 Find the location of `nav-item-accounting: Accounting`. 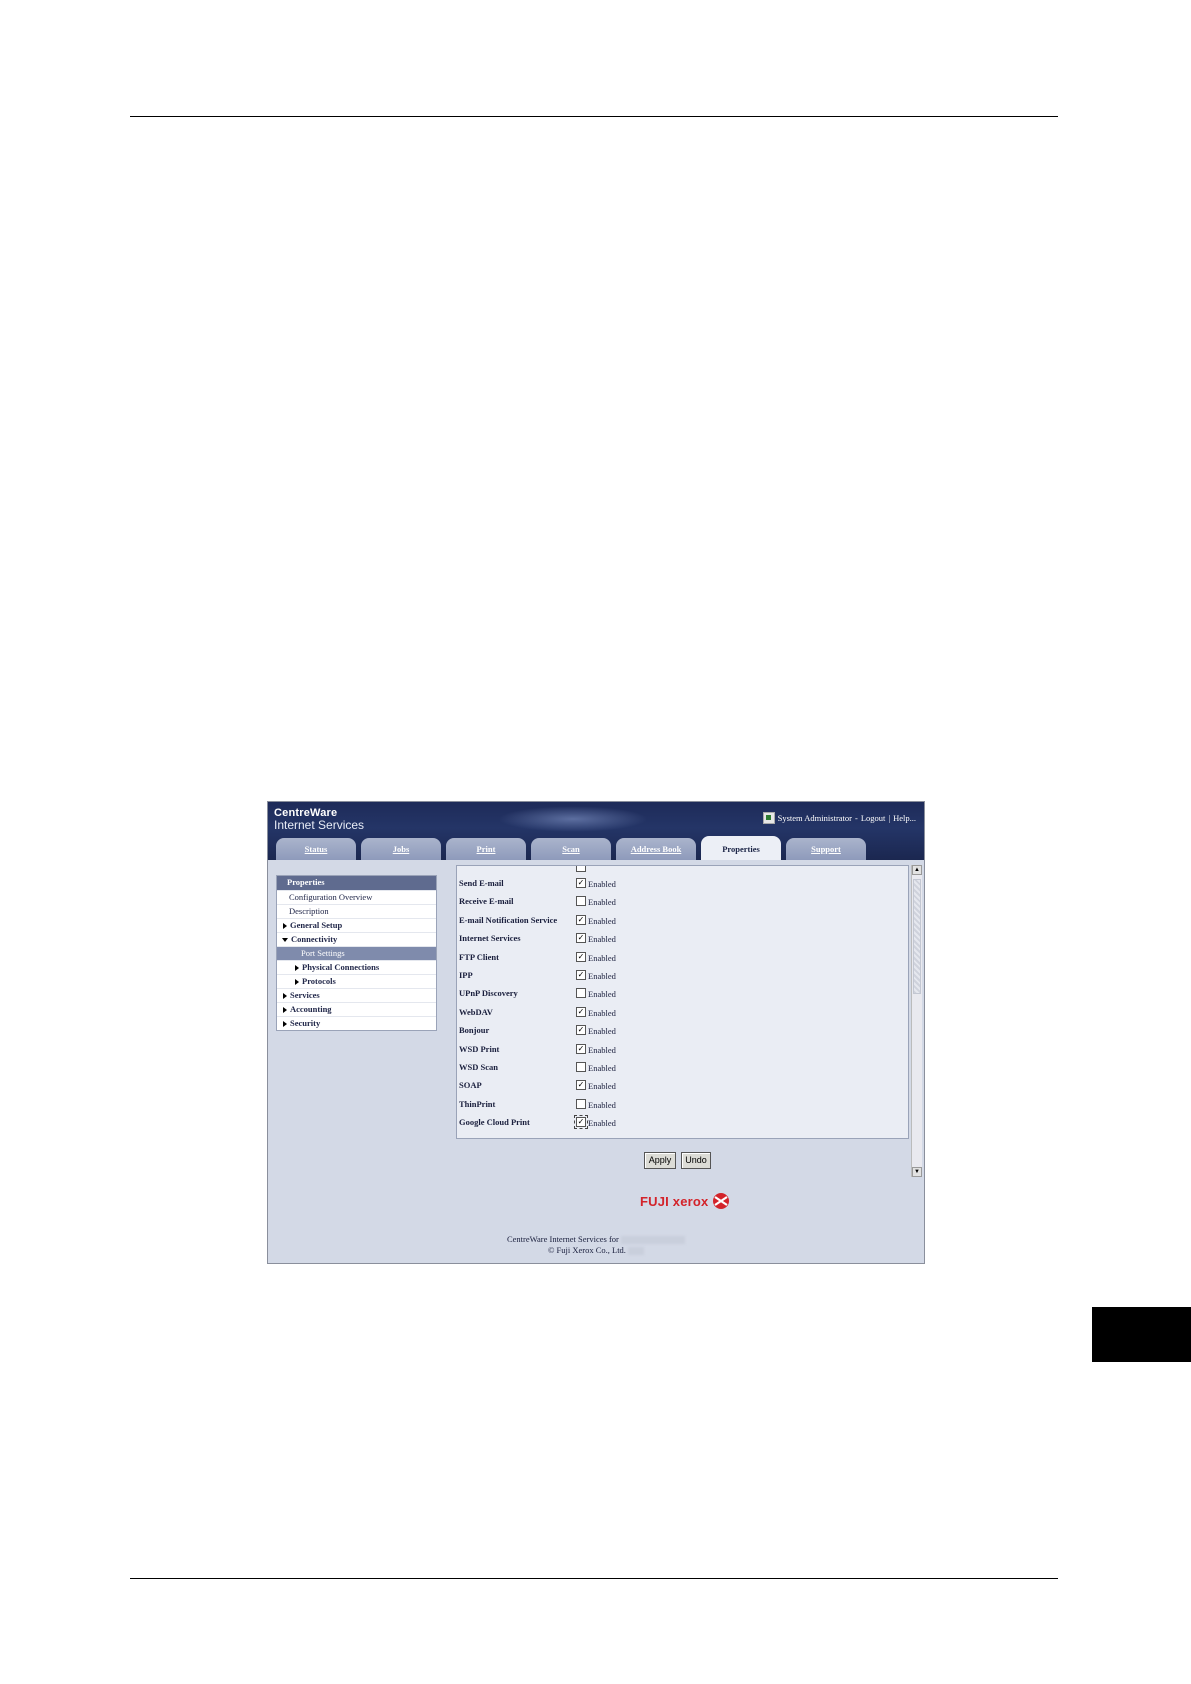

nav-item-accounting: Accounting is located at coordinates (356, 1009).